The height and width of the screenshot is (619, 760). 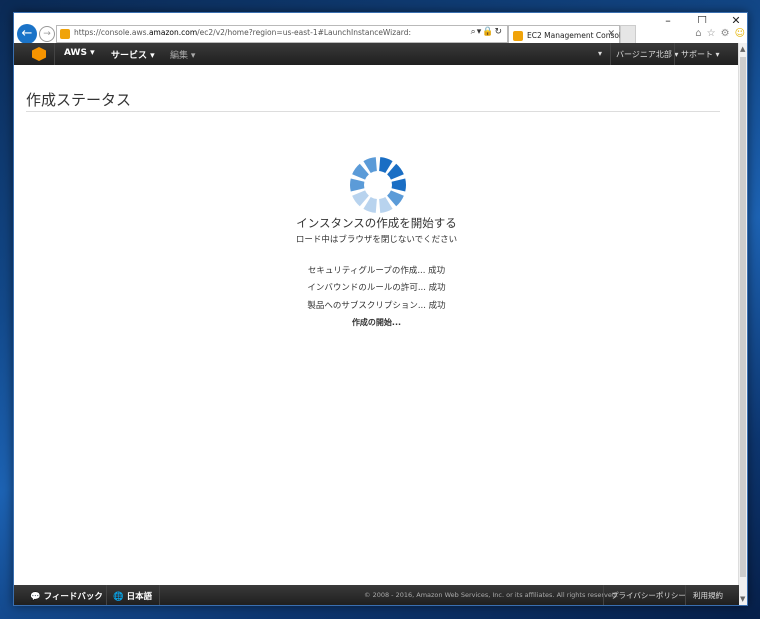 What do you see at coordinates (711, 33) in the screenshot?
I see `star-icon: ☆` at bounding box center [711, 33].